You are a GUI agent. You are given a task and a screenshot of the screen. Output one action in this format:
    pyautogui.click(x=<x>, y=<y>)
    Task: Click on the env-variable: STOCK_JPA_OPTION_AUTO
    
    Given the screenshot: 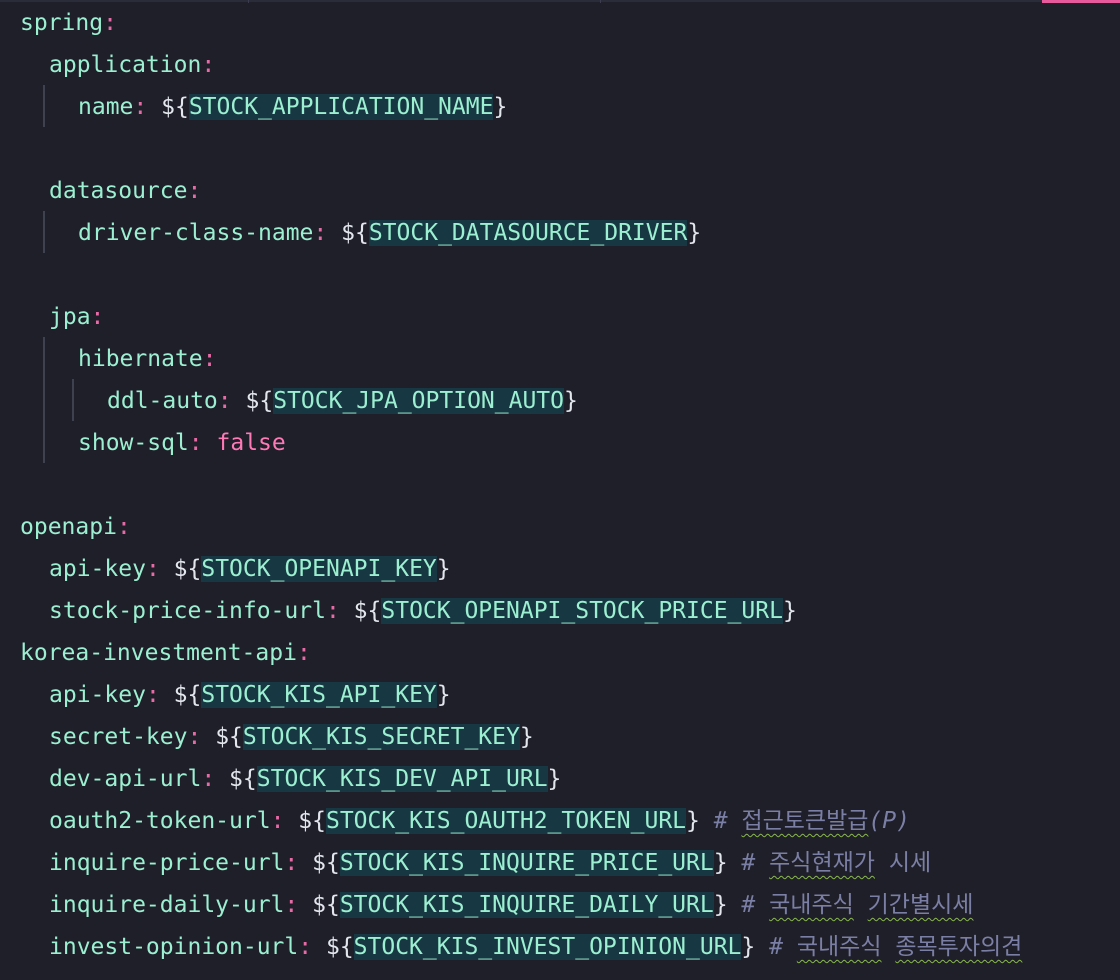 What is the action you would take?
    pyautogui.click(x=418, y=401)
    